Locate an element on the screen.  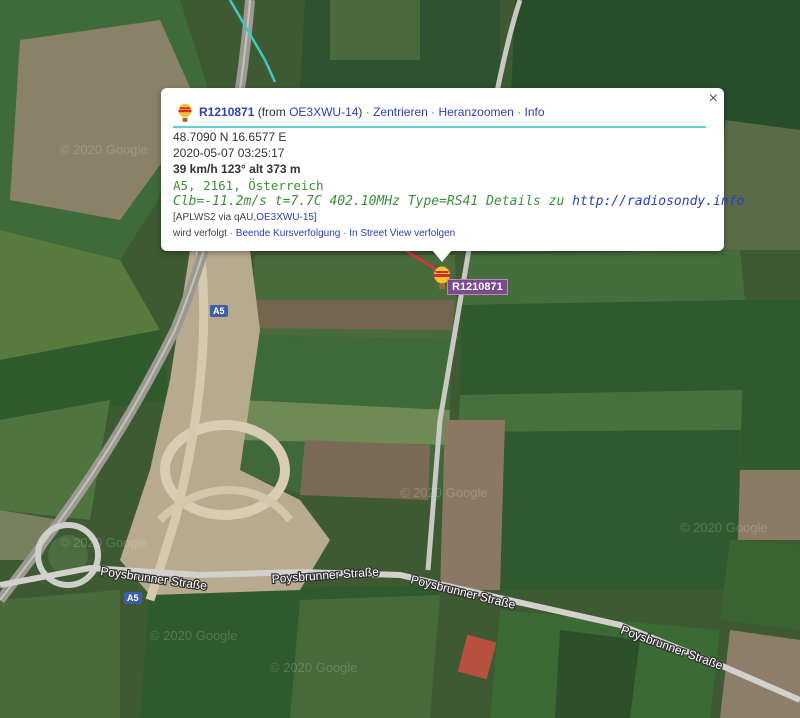
path-suffix: ] is located at coordinates (315, 217).